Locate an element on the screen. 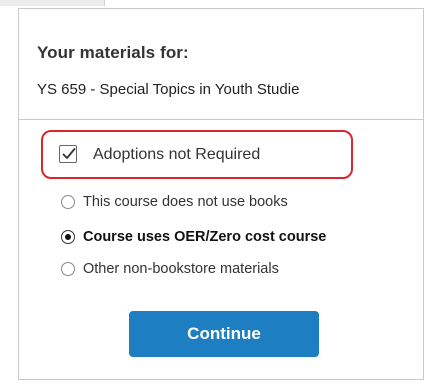  adoptions-not-required-highlight: Adoptions not Required is located at coordinates (197, 154).